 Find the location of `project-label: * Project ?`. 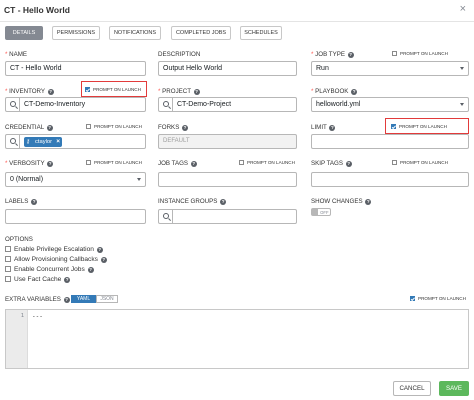

project-label: * Project ? is located at coordinates (179, 91).